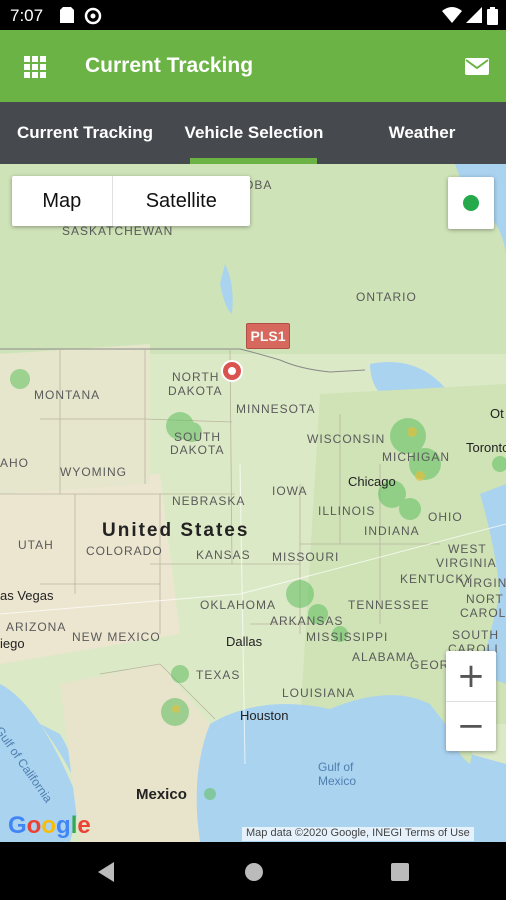 This screenshot has height=900, width=506. What do you see at coordinates (49, 825) in the screenshot?
I see `google-logo: Google` at bounding box center [49, 825].